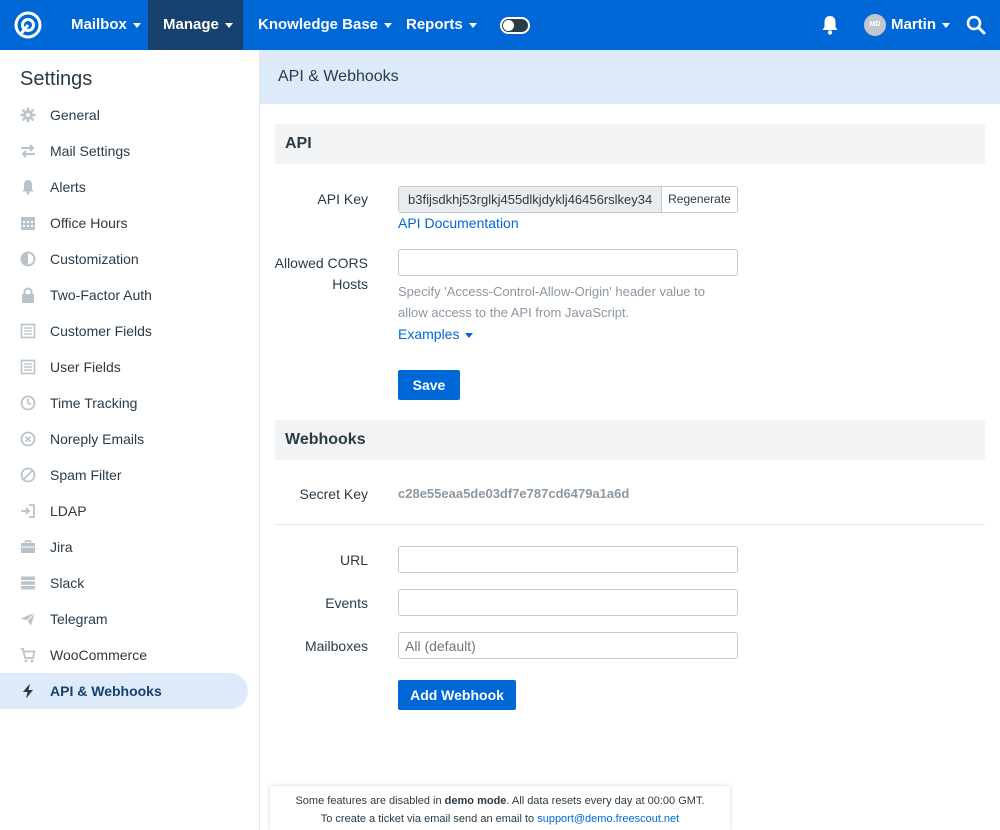 The height and width of the screenshot is (830, 1000). What do you see at coordinates (458, 223) in the screenshot?
I see `api-documentation-link: API Documentation` at bounding box center [458, 223].